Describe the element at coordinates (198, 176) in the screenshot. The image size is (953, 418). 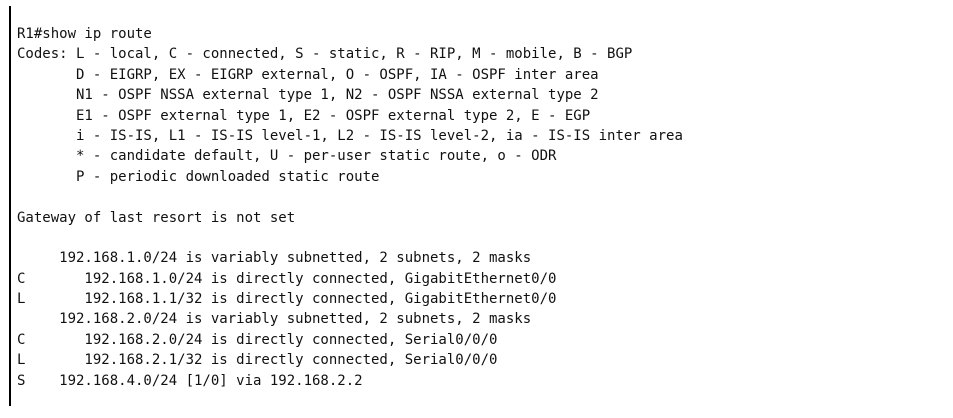
I see `codes-legend-line: P - periodic downloaded static route` at that location.